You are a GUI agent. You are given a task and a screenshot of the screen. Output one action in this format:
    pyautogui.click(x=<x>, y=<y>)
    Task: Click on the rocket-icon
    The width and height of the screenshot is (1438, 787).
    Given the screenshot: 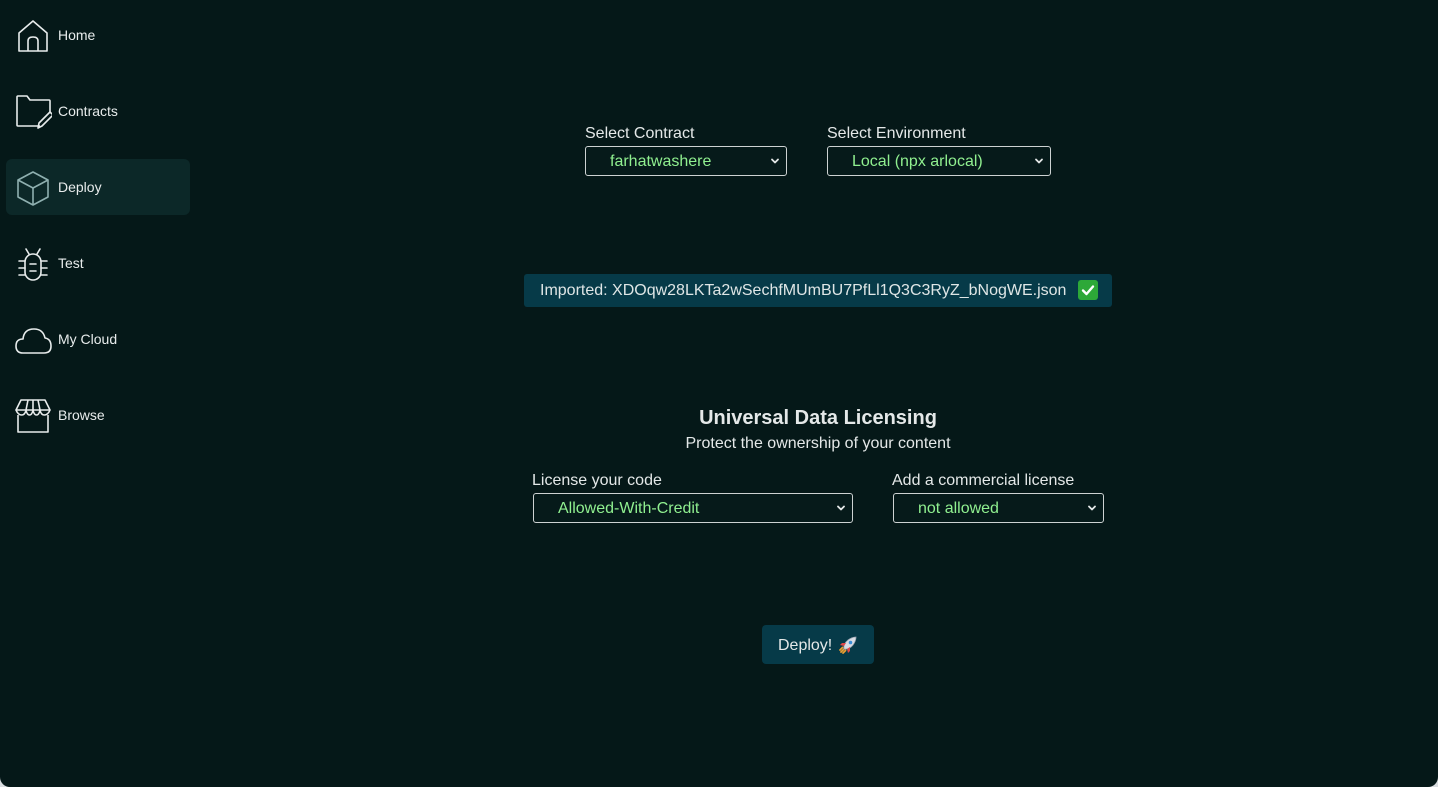 What is the action you would take?
    pyautogui.click(x=848, y=645)
    